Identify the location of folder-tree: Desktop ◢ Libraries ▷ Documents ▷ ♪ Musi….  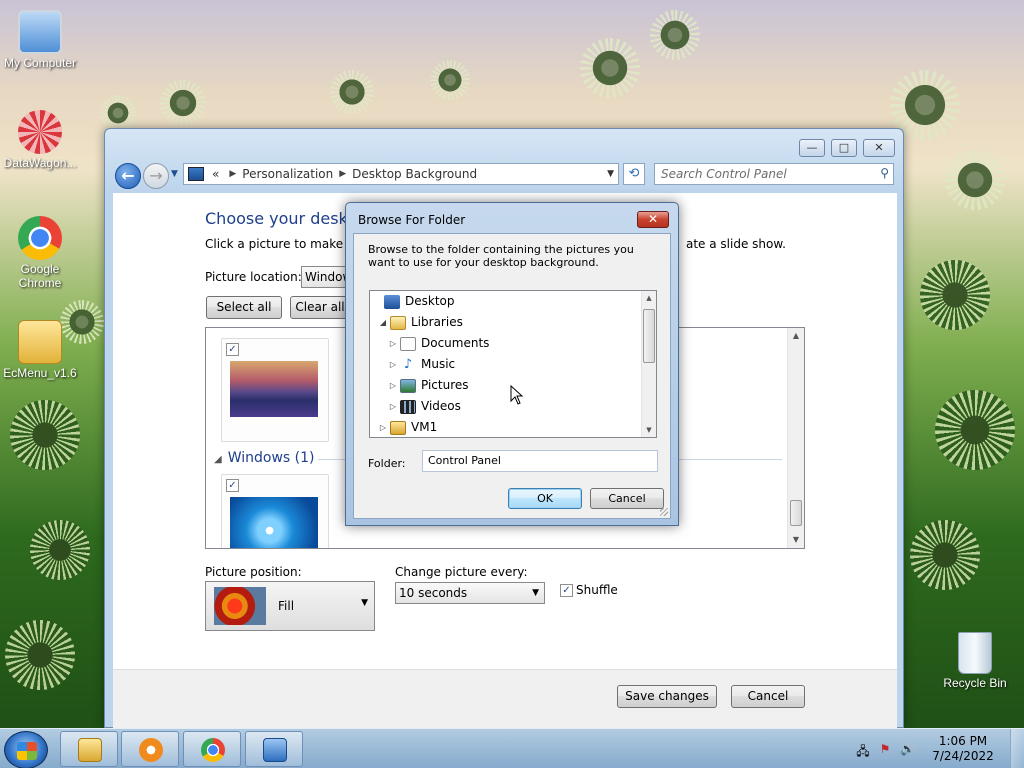
(513, 364).